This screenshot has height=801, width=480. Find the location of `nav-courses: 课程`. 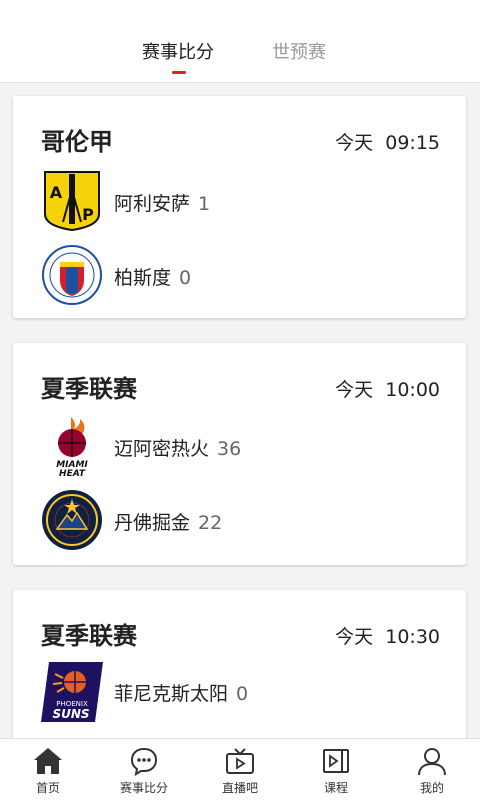

nav-courses: 课程 is located at coordinates (336, 770).